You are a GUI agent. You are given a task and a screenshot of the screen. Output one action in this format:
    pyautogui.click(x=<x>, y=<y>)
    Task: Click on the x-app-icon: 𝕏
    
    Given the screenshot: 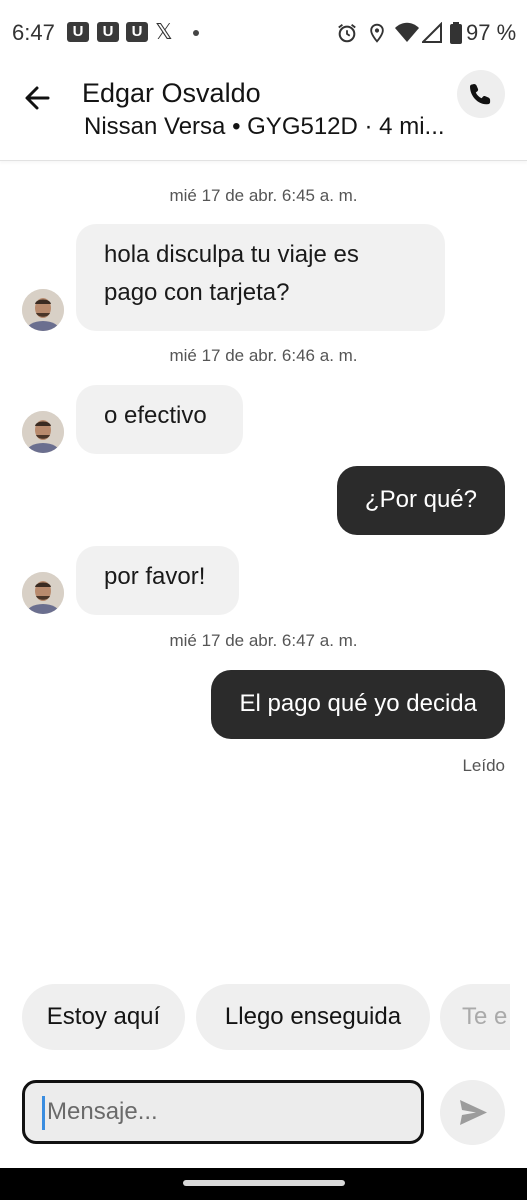 What is the action you would take?
    pyautogui.click(x=164, y=31)
    